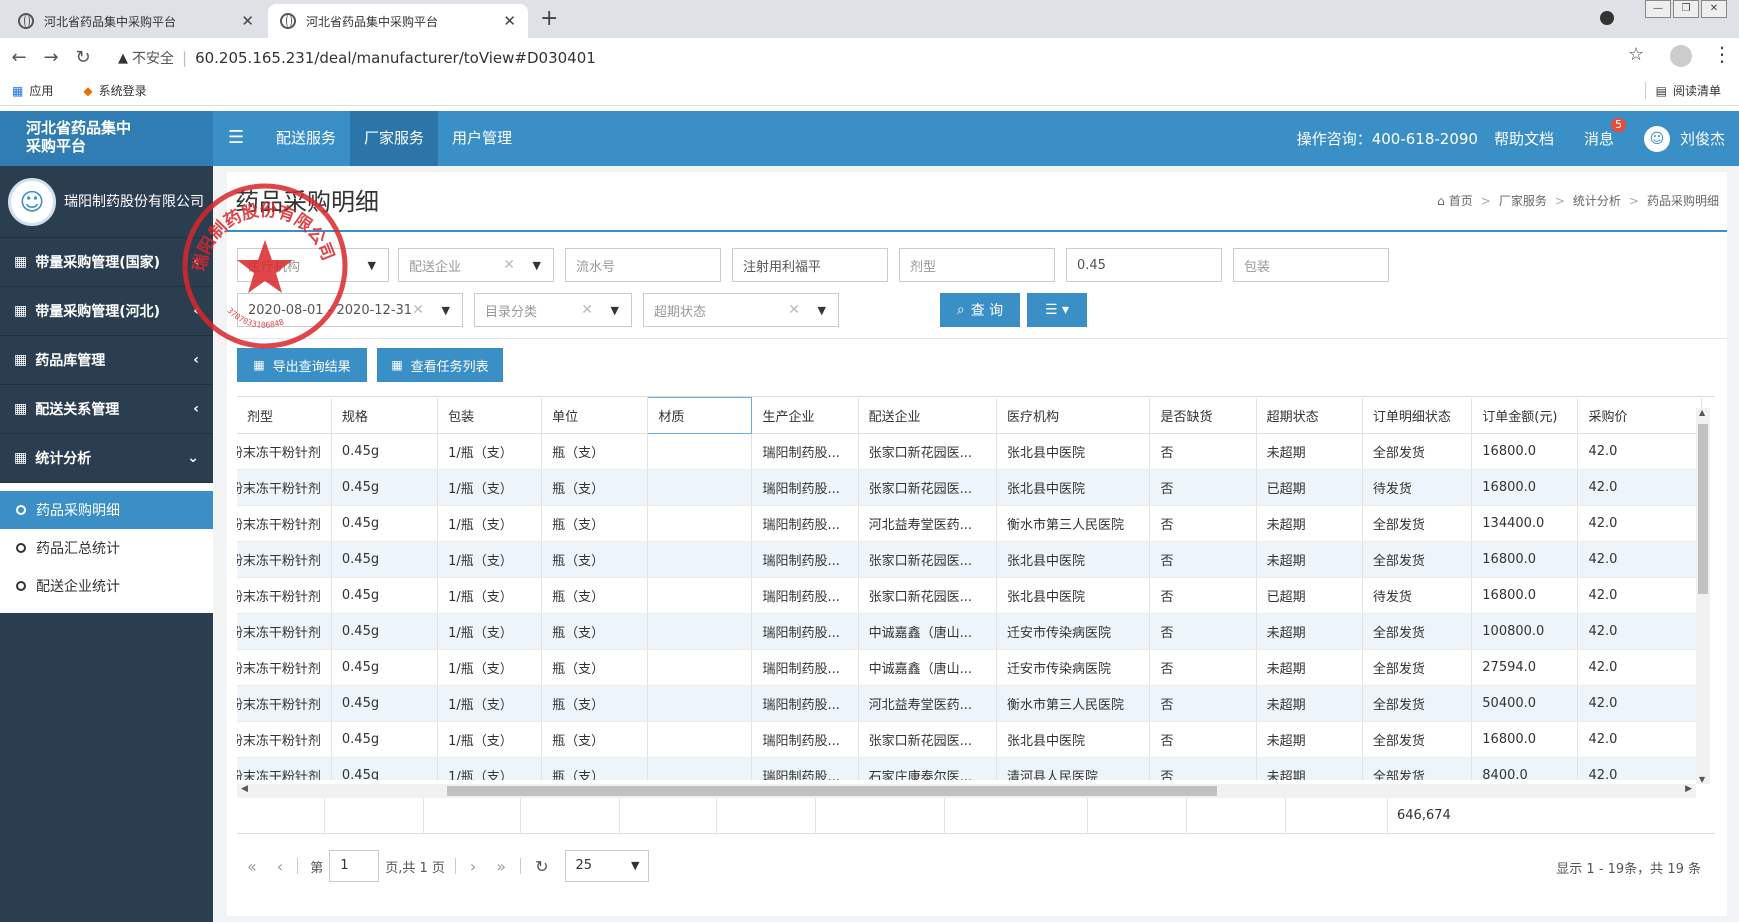 The width and height of the screenshot is (1739, 922). I want to click on column-header: 配送企业, so click(928, 415).